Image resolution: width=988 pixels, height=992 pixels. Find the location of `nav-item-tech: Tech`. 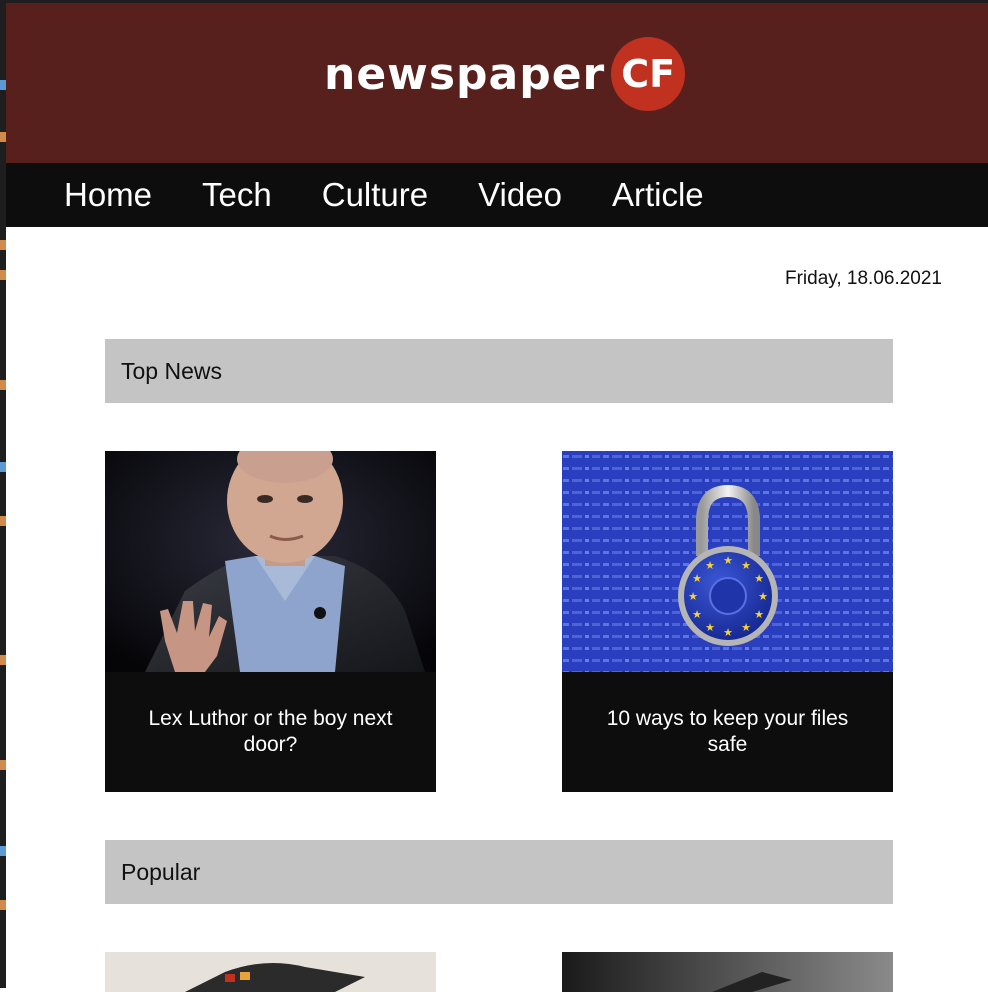

nav-item-tech: Tech is located at coordinates (237, 195).